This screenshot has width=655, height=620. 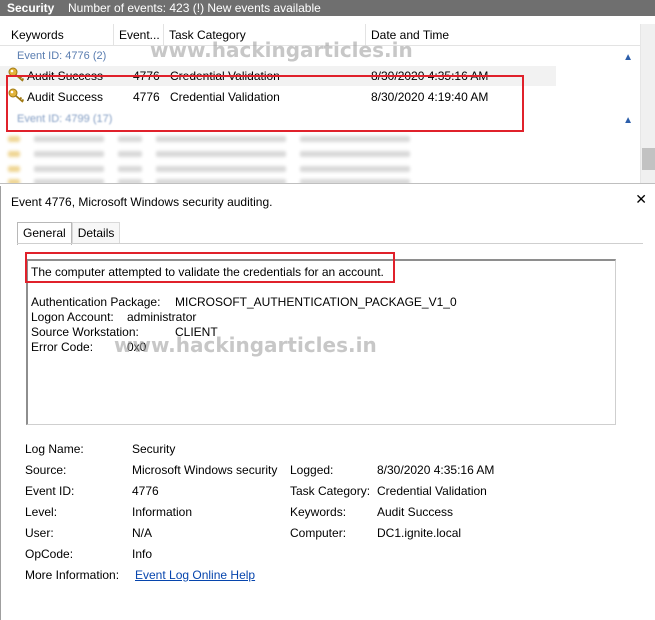 What do you see at coordinates (318, 512) in the screenshot?
I see `keywords-label: Keywords:` at bounding box center [318, 512].